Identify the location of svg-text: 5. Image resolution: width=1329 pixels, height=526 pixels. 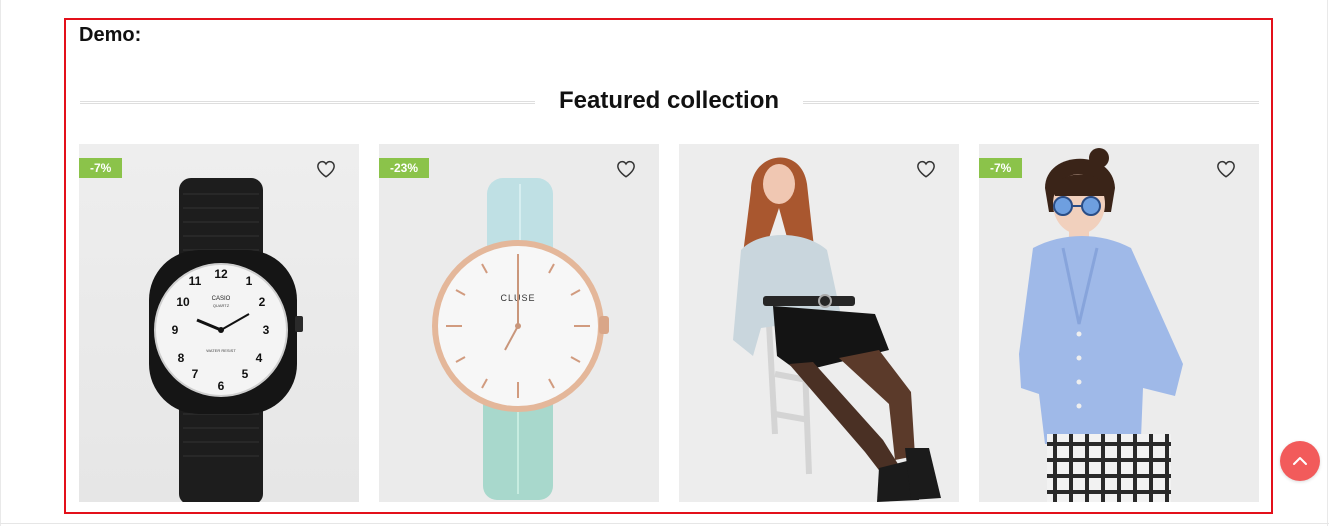
(245, 374).